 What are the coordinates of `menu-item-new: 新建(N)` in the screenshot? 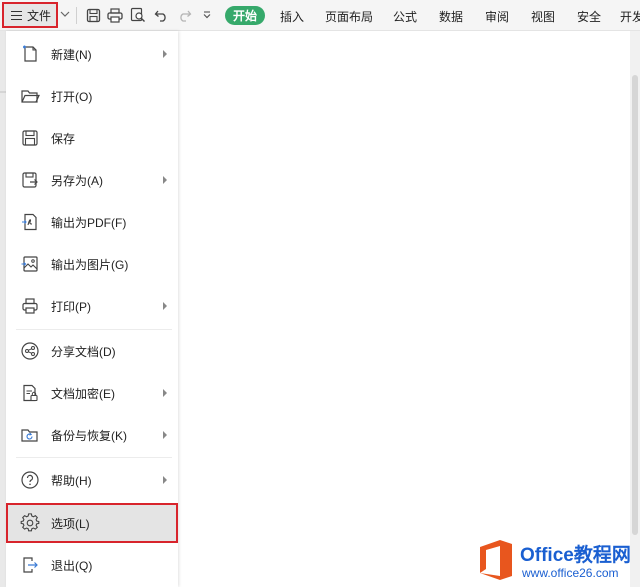 It's located at (92, 54).